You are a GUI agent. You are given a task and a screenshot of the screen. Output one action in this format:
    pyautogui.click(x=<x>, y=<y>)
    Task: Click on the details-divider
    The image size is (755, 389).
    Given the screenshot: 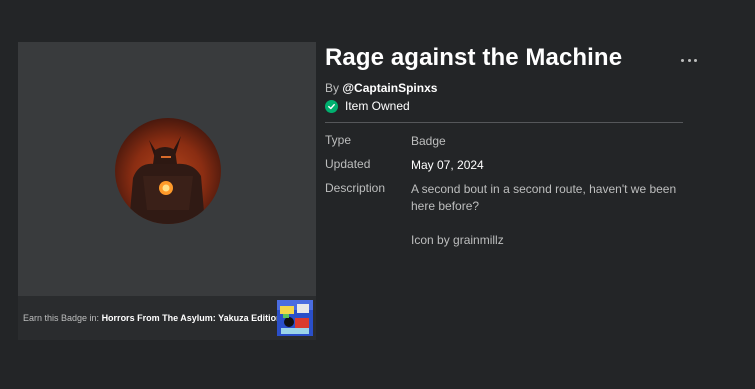 What is the action you would take?
    pyautogui.click(x=504, y=122)
    